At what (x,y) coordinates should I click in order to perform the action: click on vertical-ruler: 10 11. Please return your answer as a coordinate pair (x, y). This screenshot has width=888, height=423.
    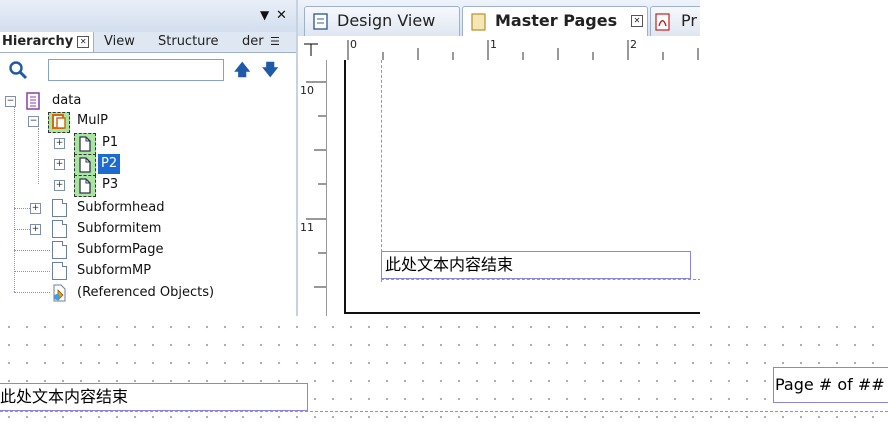
    Looking at the image, I should click on (312, 188).